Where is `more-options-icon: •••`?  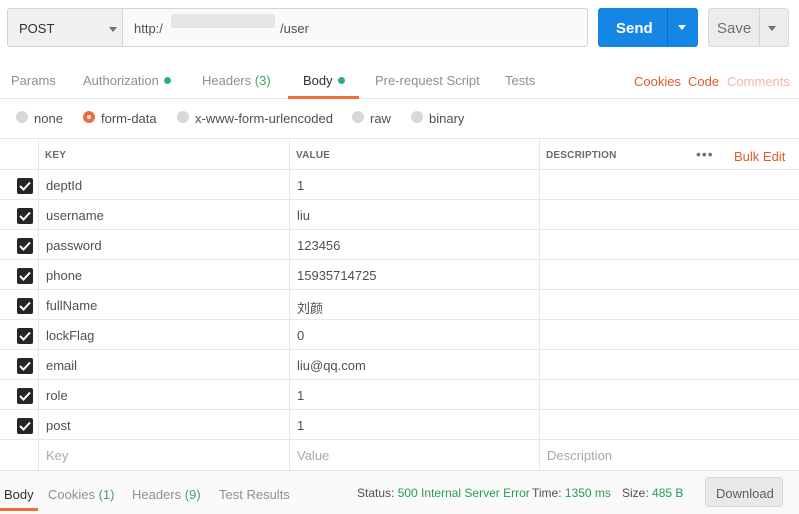
more-options-icon: ••• is located at coordinates (705, 154).